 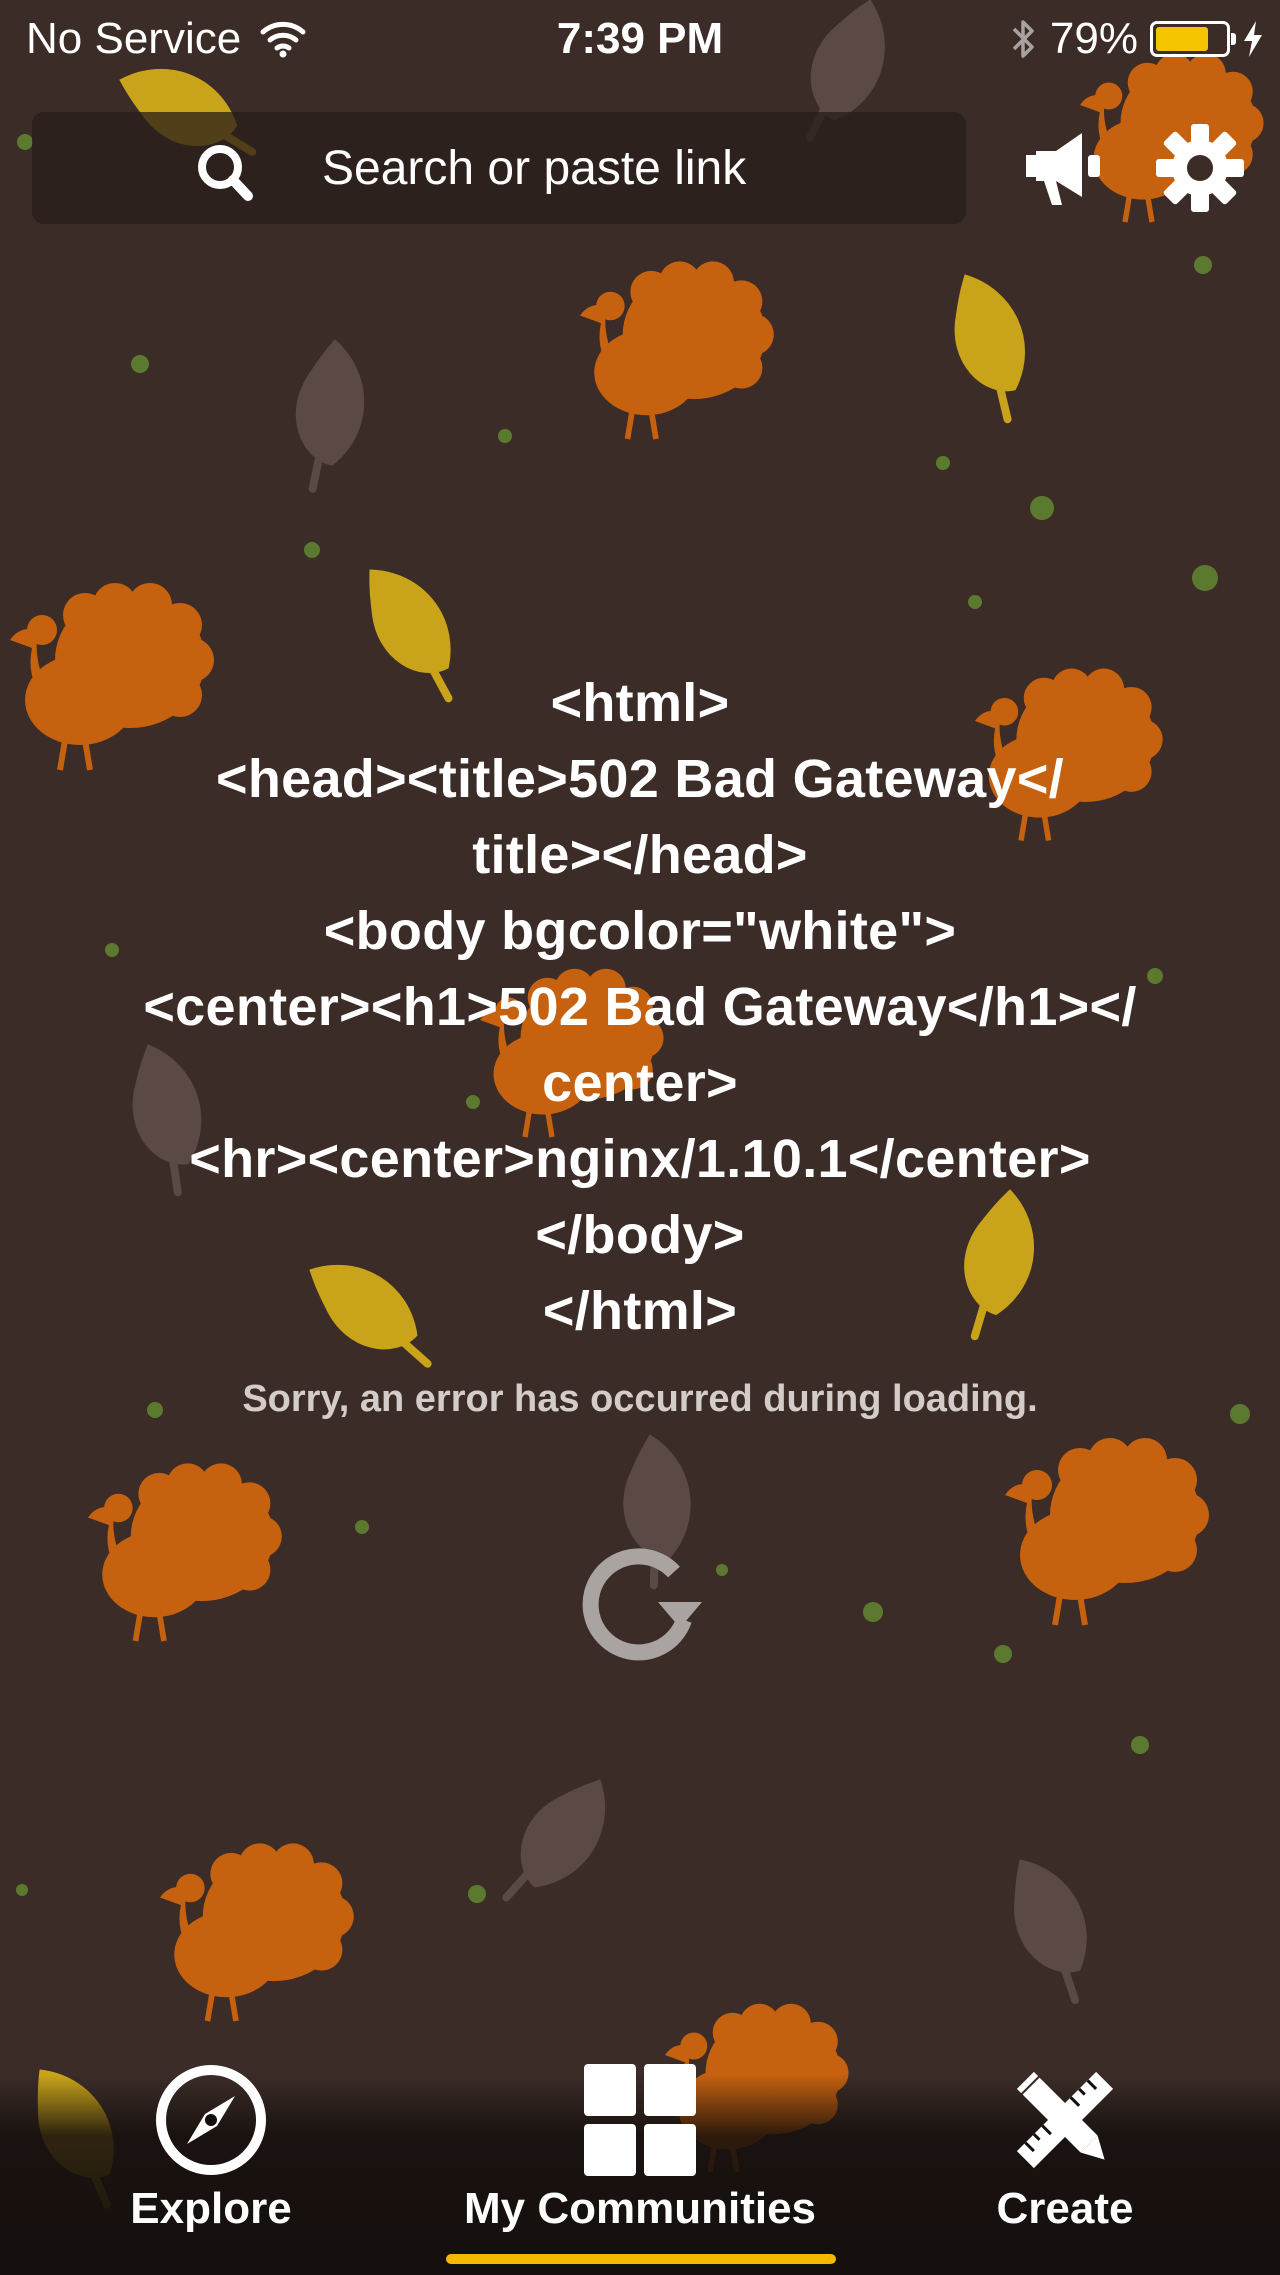 I want to click on tab-create-label: Create, so click(x=1065, y=2208).